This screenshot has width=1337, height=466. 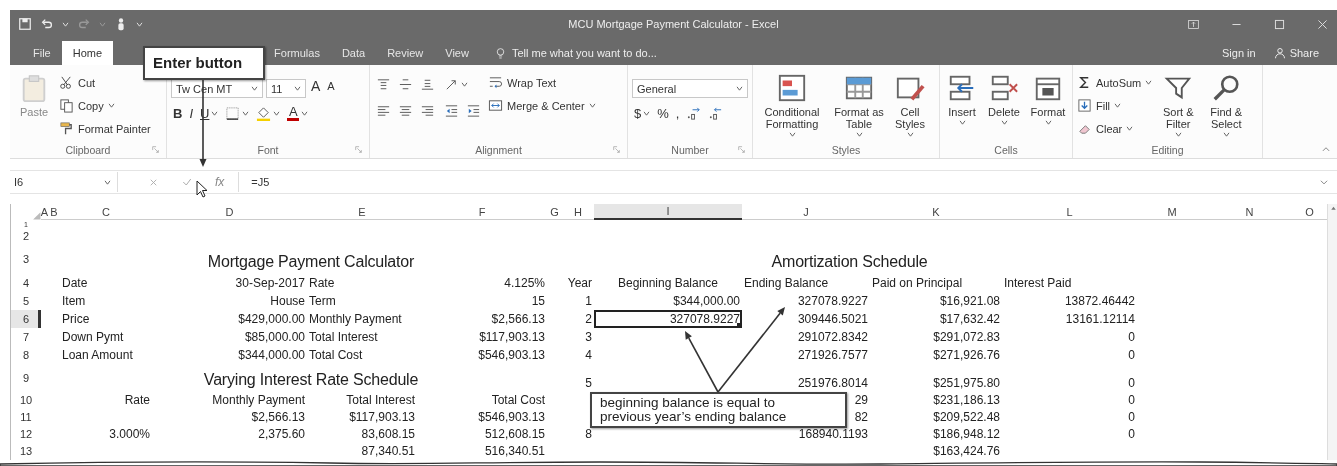 I want to click on ribbon-button: Cell Styles, so click(x=910, y=105).